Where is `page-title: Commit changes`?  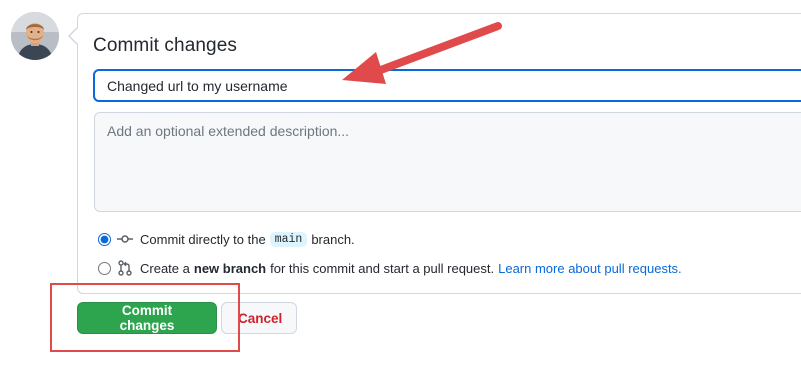
page-title: Commit changes is located at coordinates (165, 45).